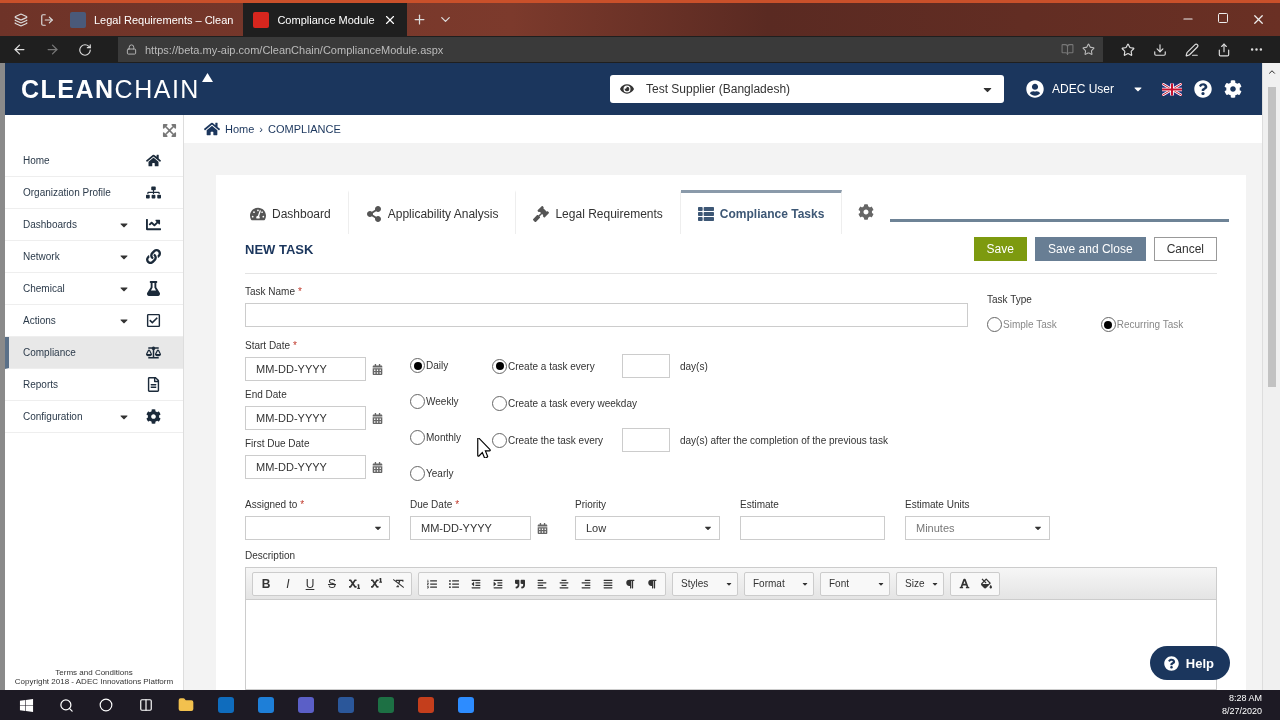  I want to click on browser-tab: Legal Requirements – Clean, so click(152, 19).